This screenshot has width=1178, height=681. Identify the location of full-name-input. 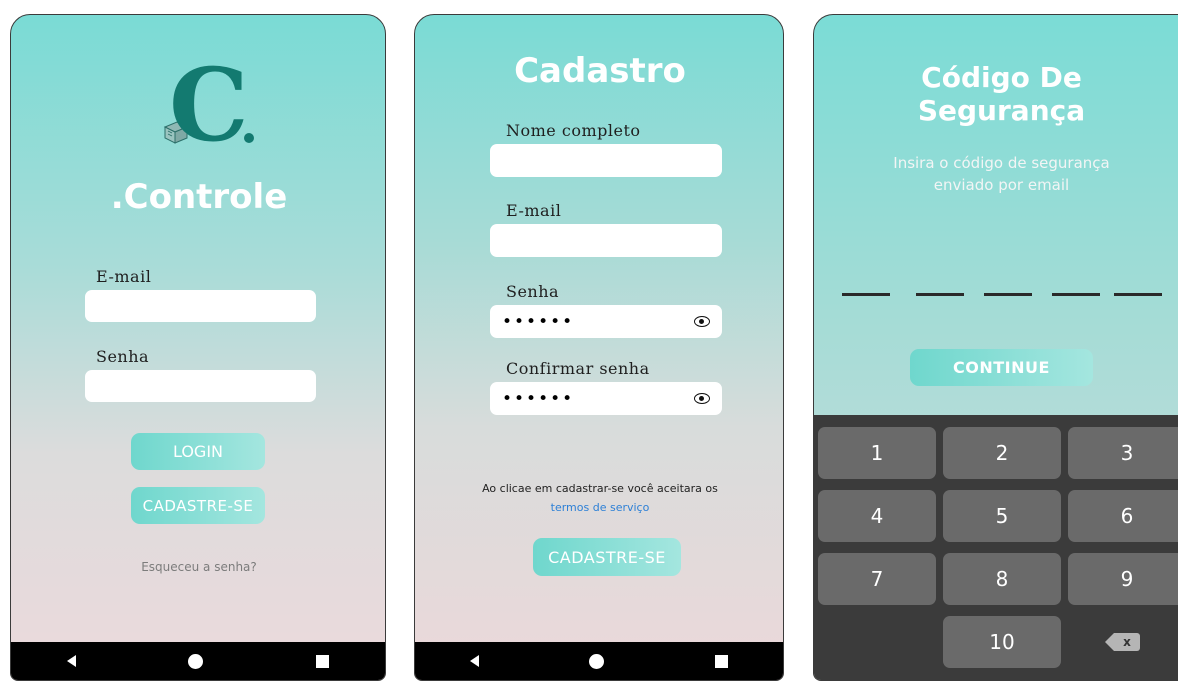
(606, 160).